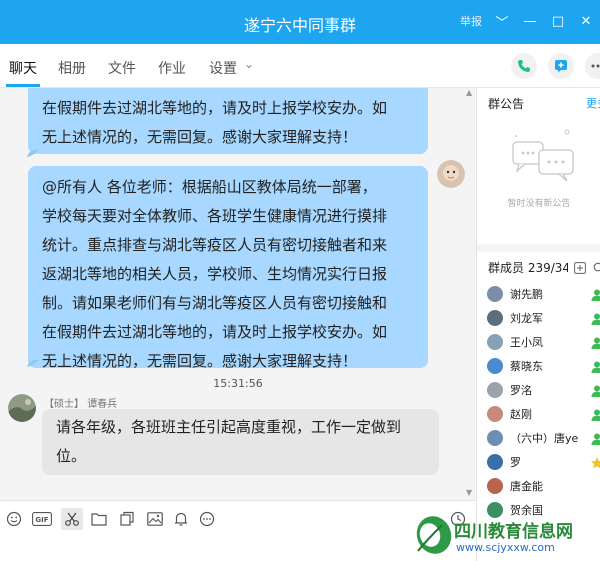 Image resolution: width=600 pixels, height=561 pixels. What do you see at coordinates (122, 68) in the screenshot?
I see `tab-files: 文件` at bounding box center [122, 68].